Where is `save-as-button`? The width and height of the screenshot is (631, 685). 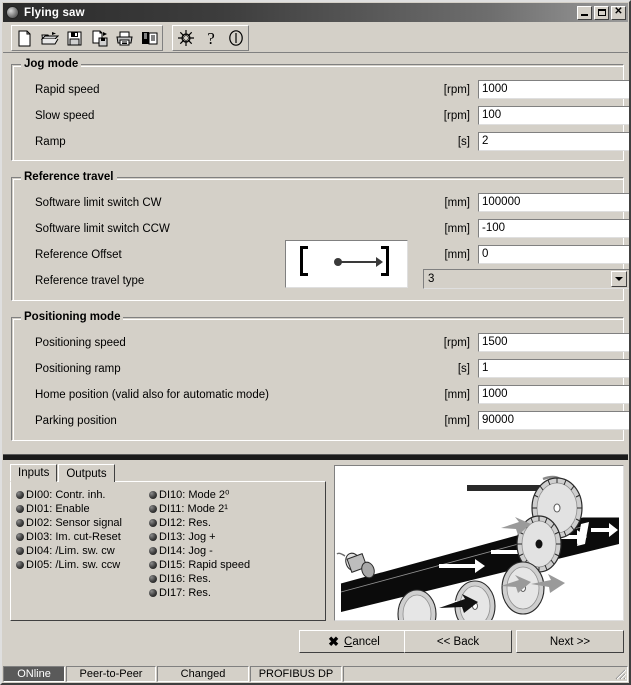
save-as-button is located at coordinates (99, 38).